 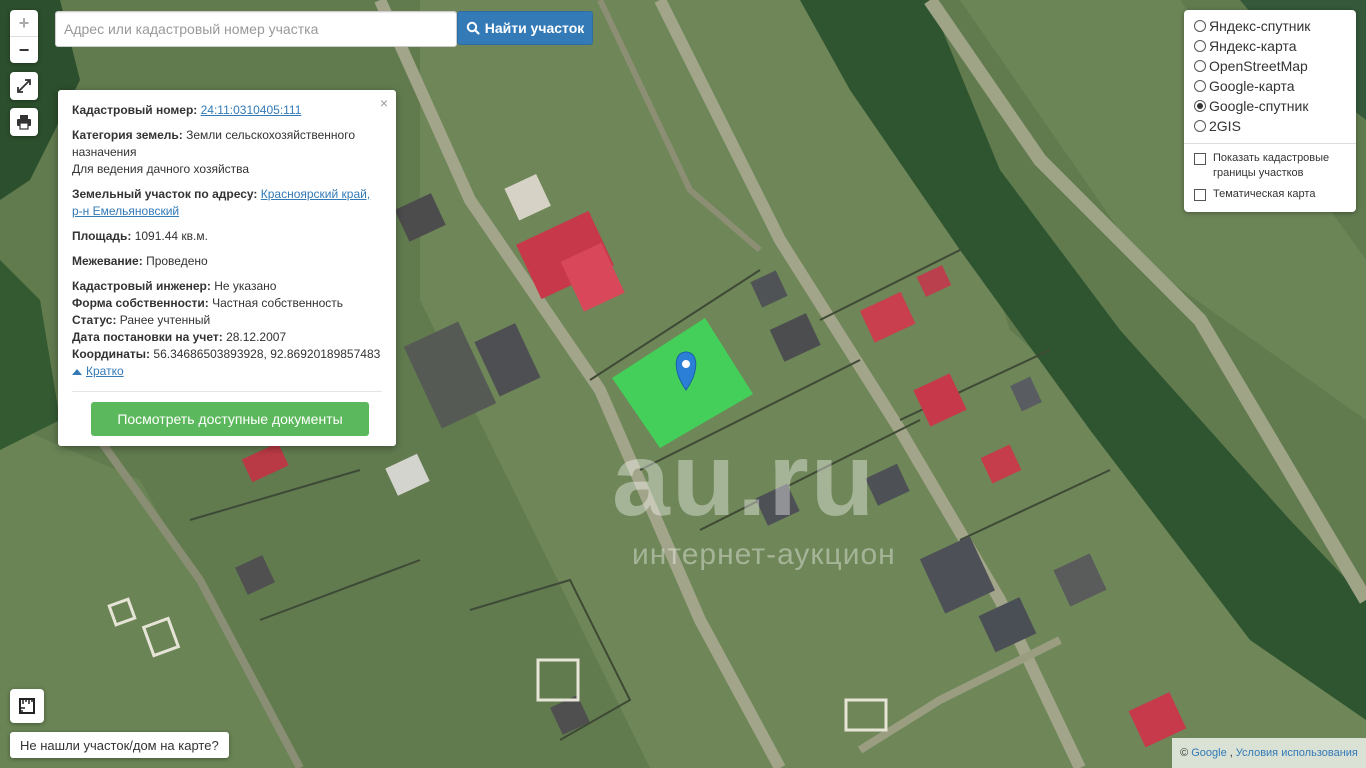 I want to click on collapse-link: Кратко, so click(x=227, y=371).